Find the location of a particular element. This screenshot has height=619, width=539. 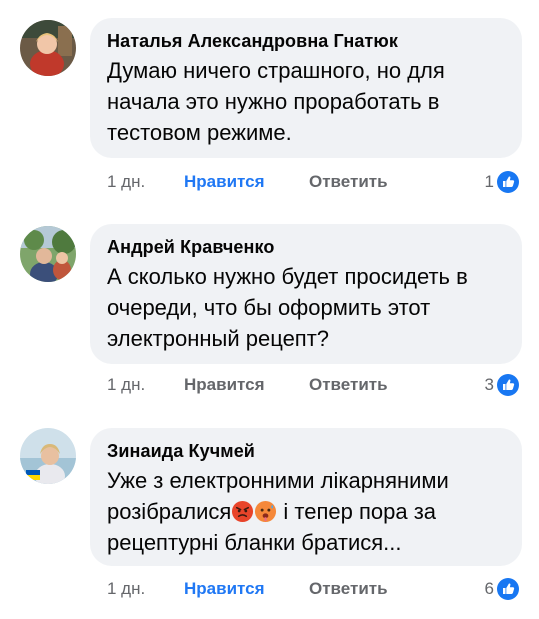

comment-actions: 1 дн. Нравится Ответить is located at coordinates (257, 589).